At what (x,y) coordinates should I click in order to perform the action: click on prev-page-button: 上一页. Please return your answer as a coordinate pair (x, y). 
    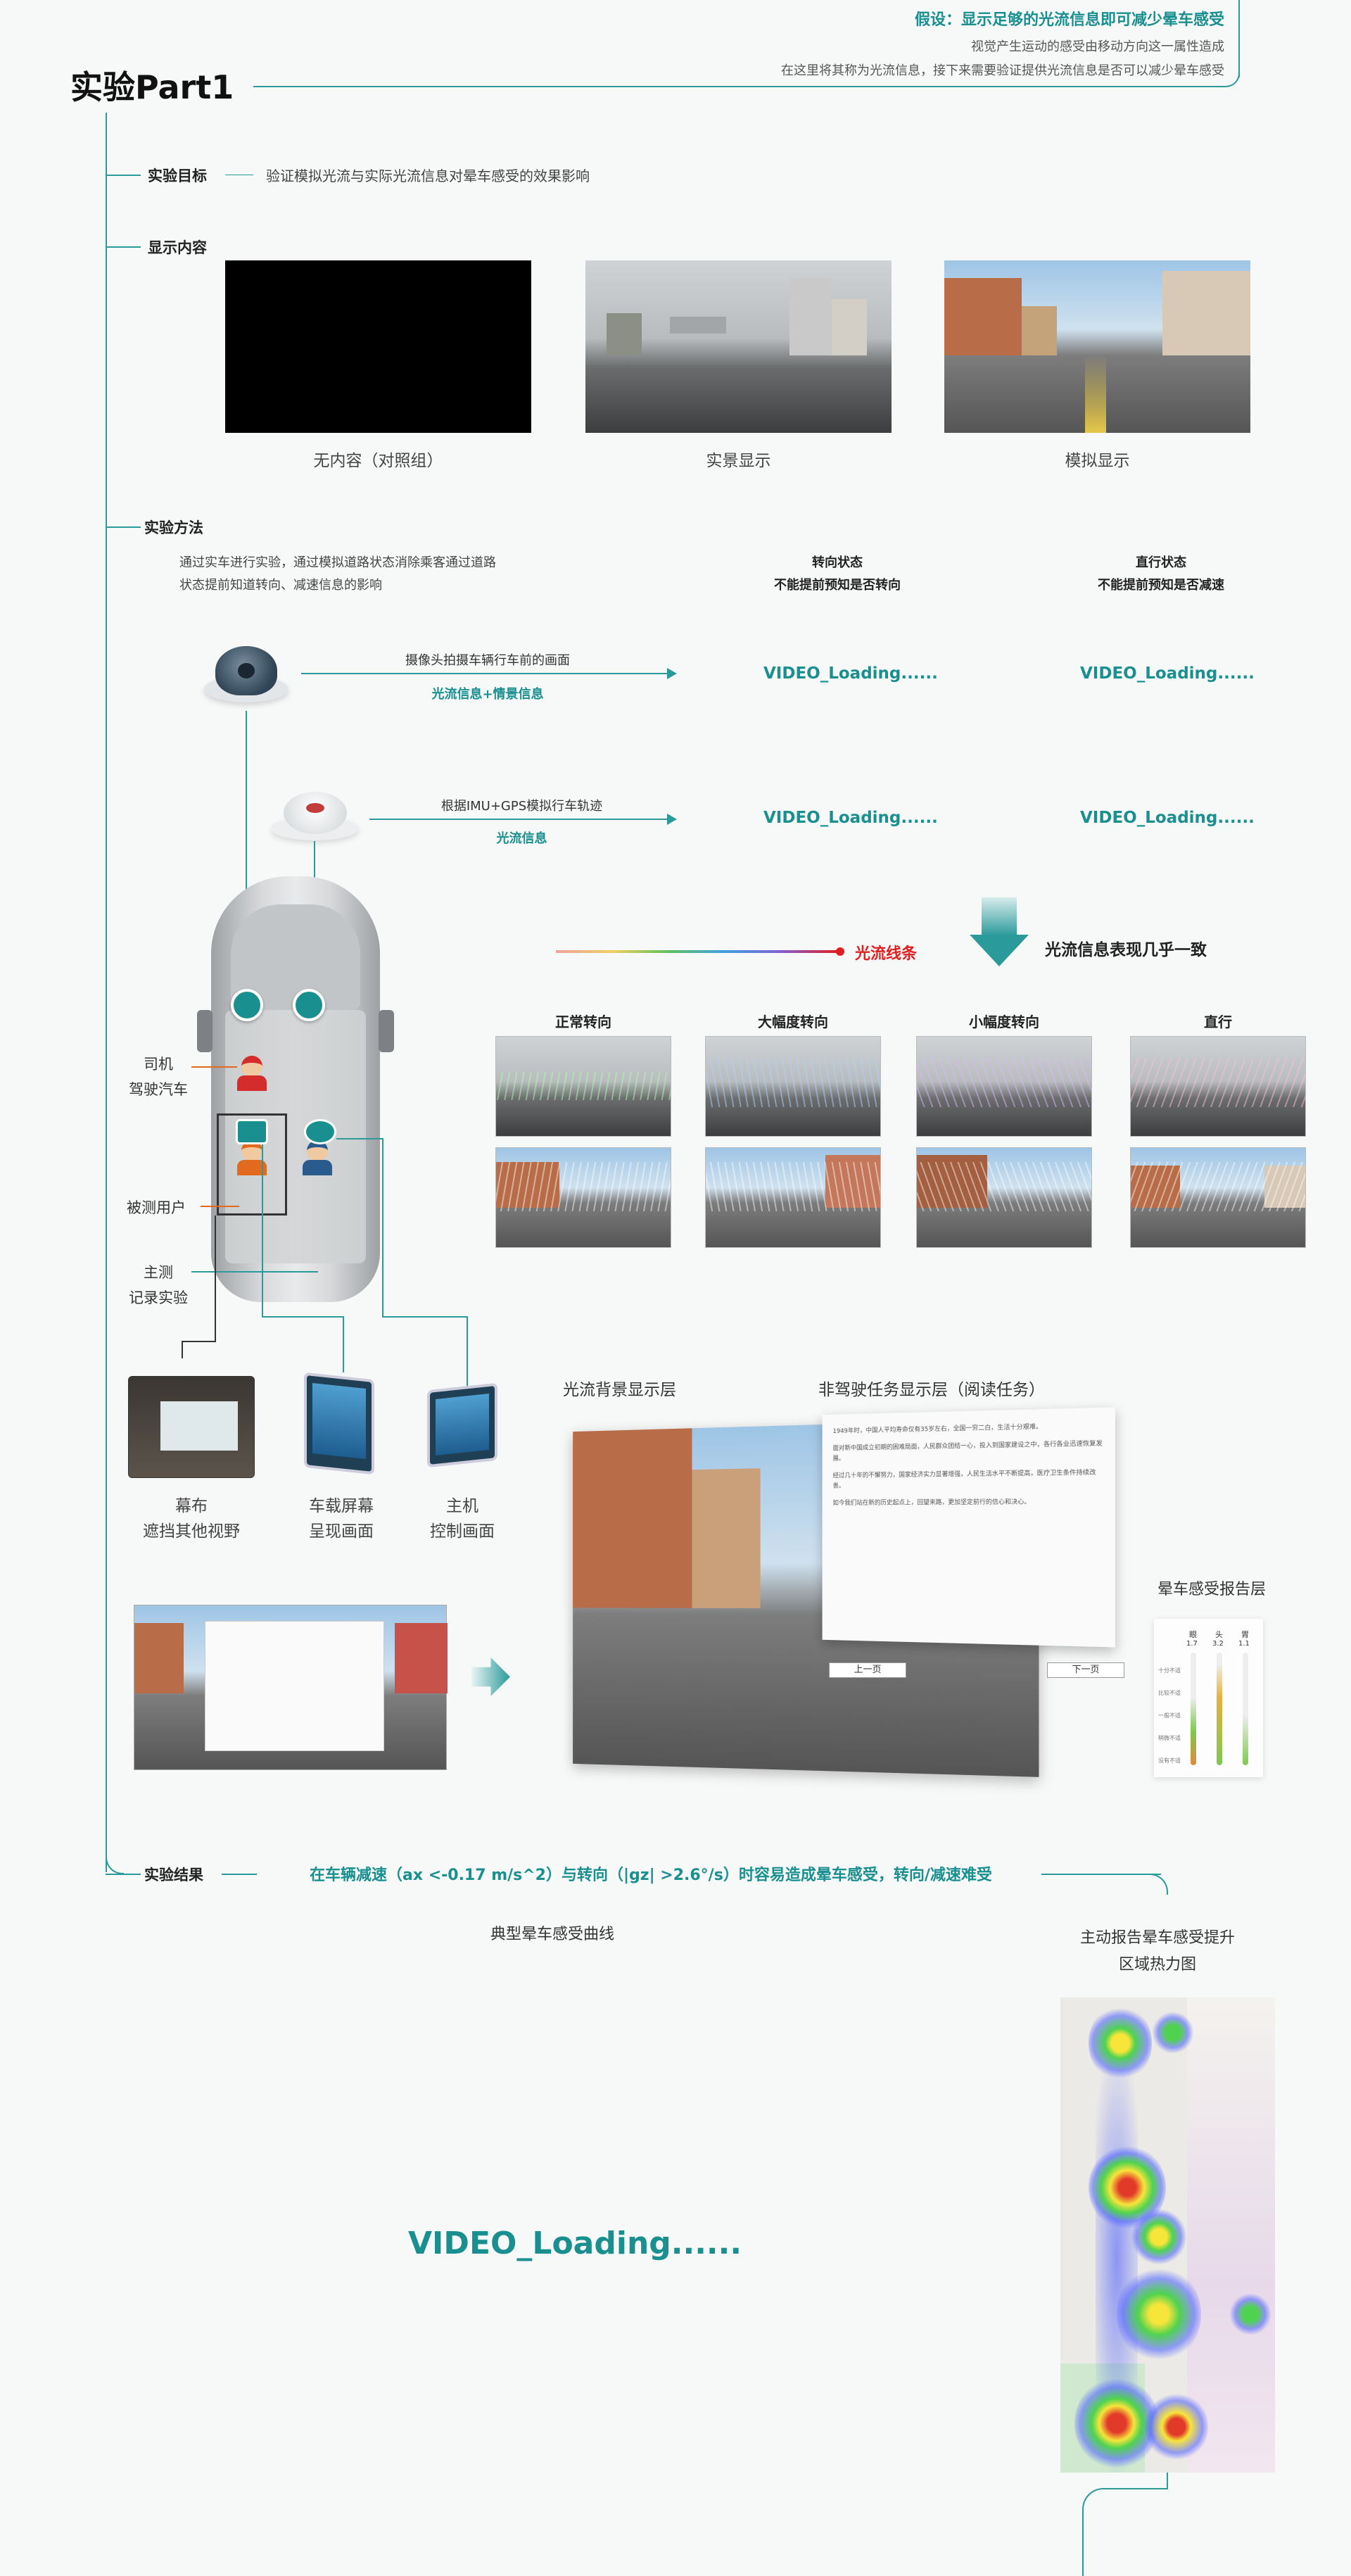
    Looking at the image, I should click on (868, 1670).